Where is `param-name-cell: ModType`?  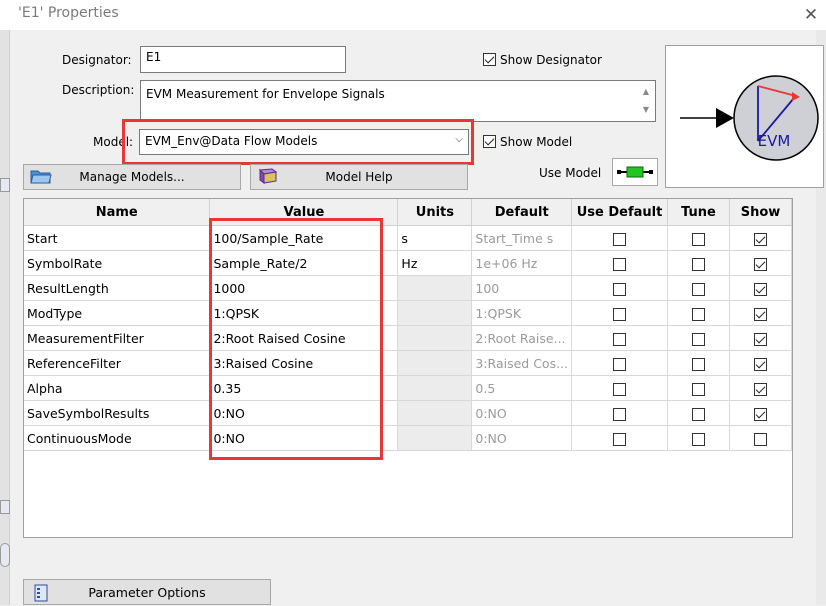 param-name-cell: ModType is located at coordinates (117, 313).